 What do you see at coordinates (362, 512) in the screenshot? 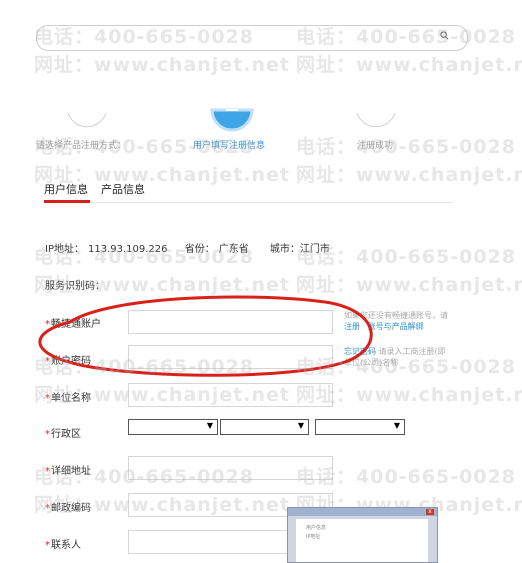
I see `thumbnail-titlebar` at bounding box center [362, 512].